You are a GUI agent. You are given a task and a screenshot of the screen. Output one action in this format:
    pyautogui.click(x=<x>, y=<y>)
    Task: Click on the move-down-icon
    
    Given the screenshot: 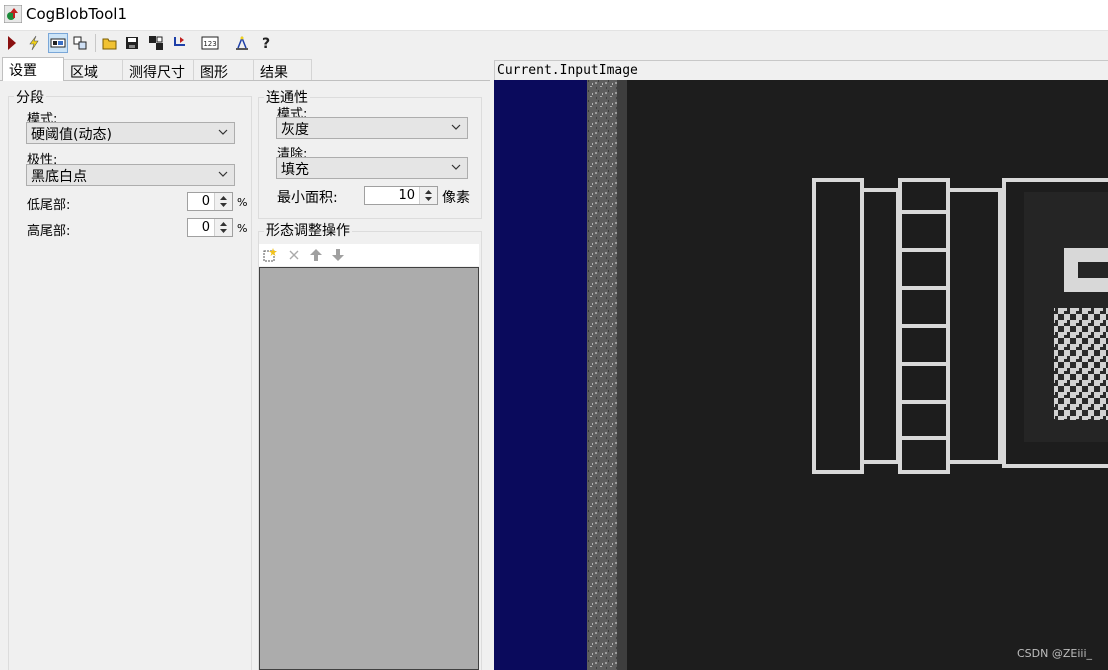 What is the action you would take?
    pyautogui.click(x=338, y=255)
    